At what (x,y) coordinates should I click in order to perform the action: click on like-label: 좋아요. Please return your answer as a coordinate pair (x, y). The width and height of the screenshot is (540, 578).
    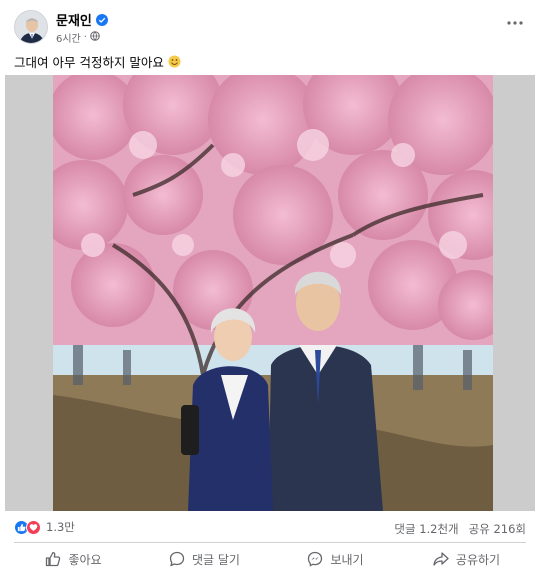
    Looking at the image, I should click on (85, 559).